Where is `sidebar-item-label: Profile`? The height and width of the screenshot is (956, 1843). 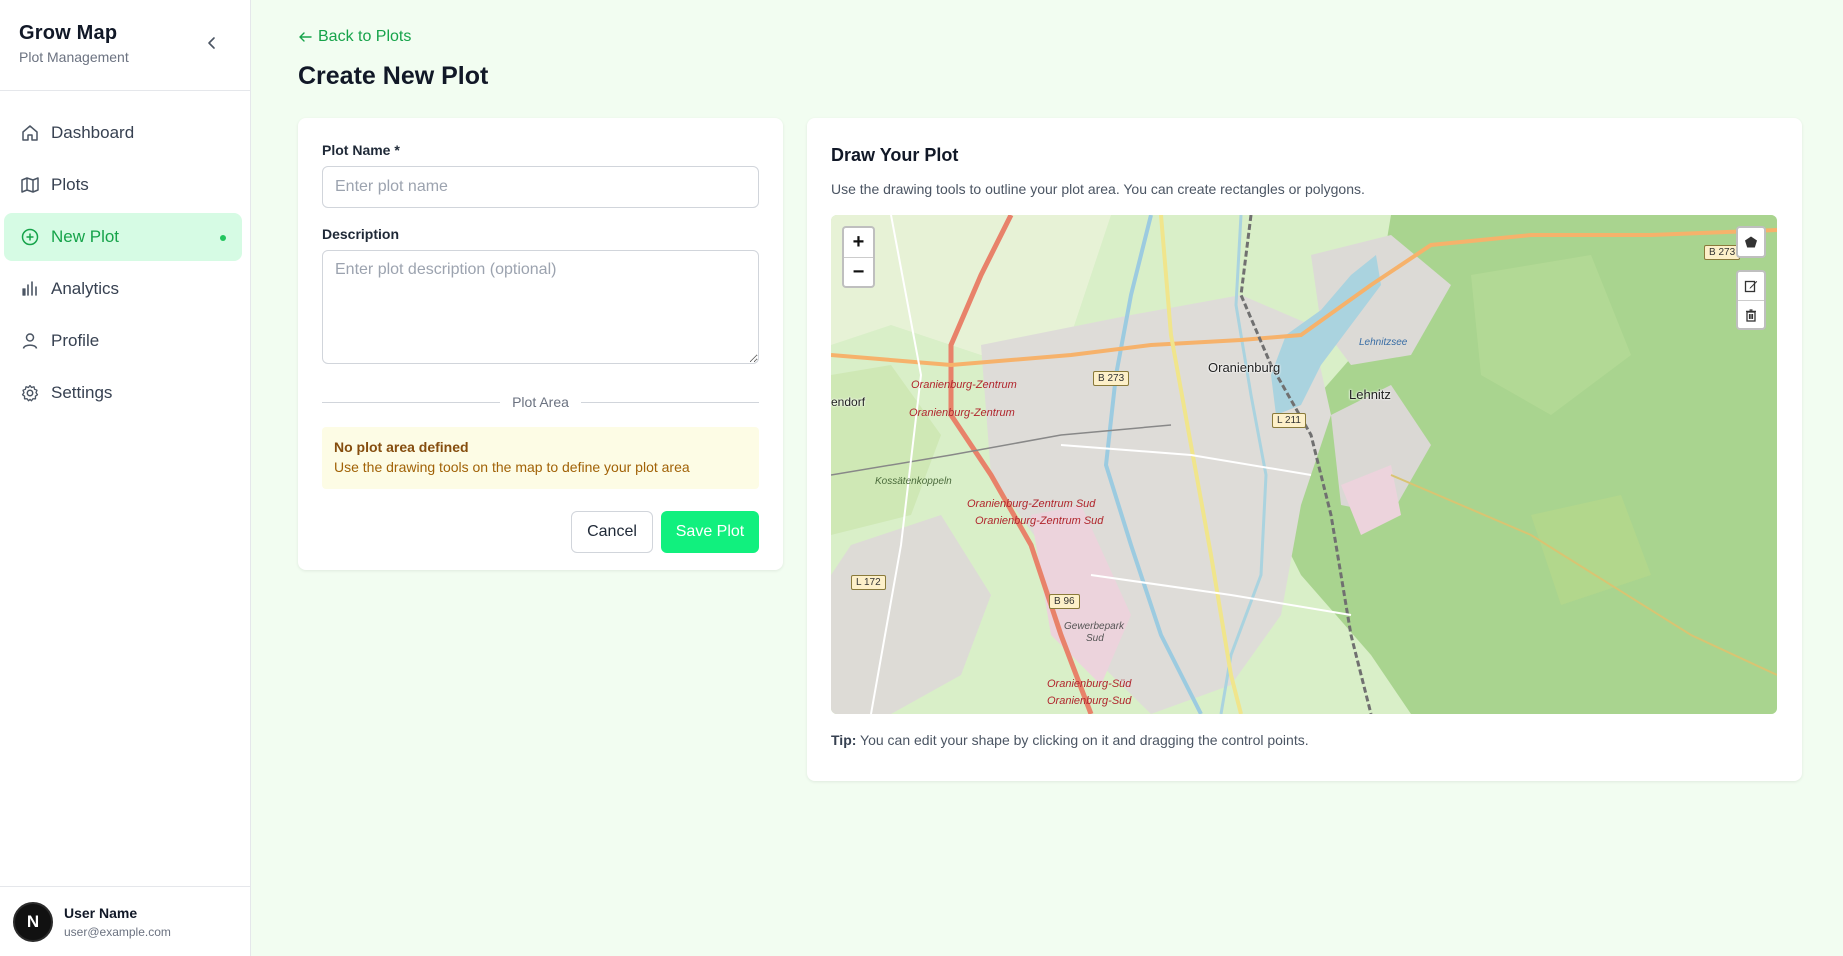
sidebar-item-label: Profile is located at coordinates (75, 340).